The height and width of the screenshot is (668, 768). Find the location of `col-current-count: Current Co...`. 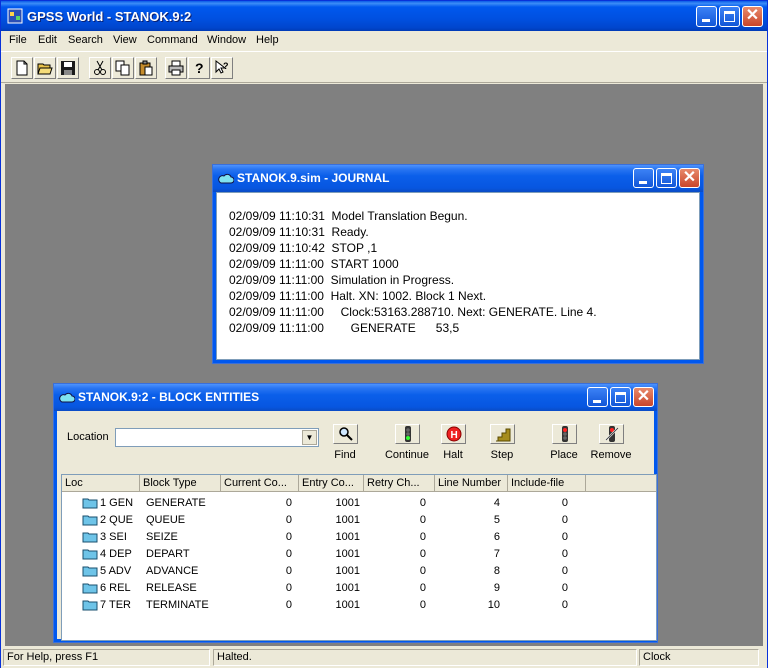

col-current-count: Current Co... is located at coordinates (260, 483).